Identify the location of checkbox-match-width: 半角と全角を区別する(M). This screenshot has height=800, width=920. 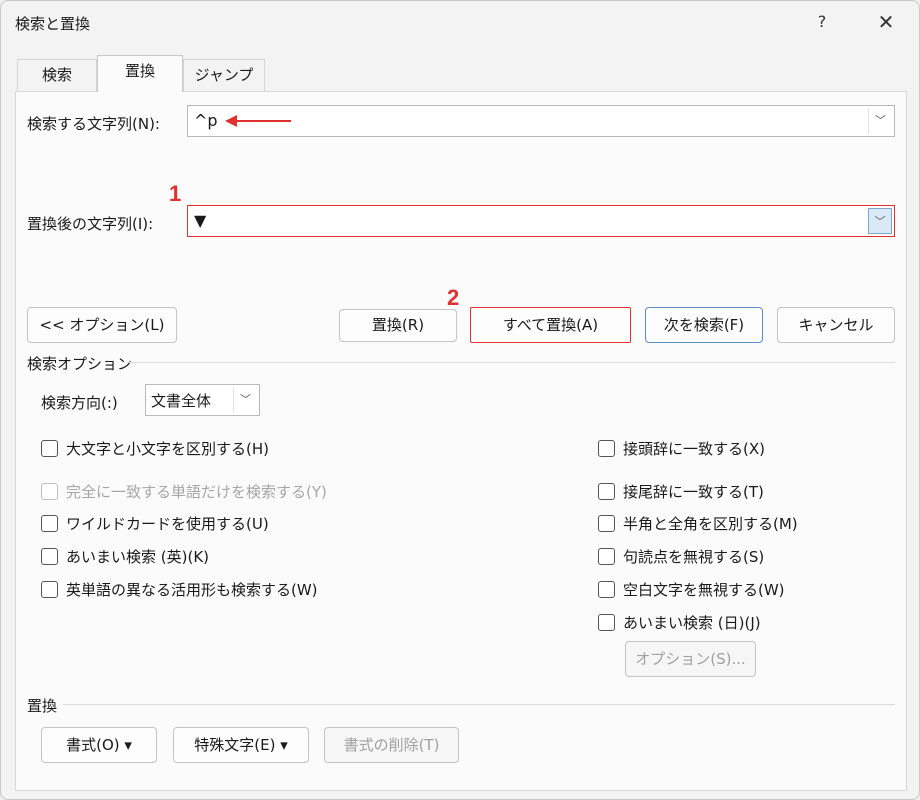
(698, 523).